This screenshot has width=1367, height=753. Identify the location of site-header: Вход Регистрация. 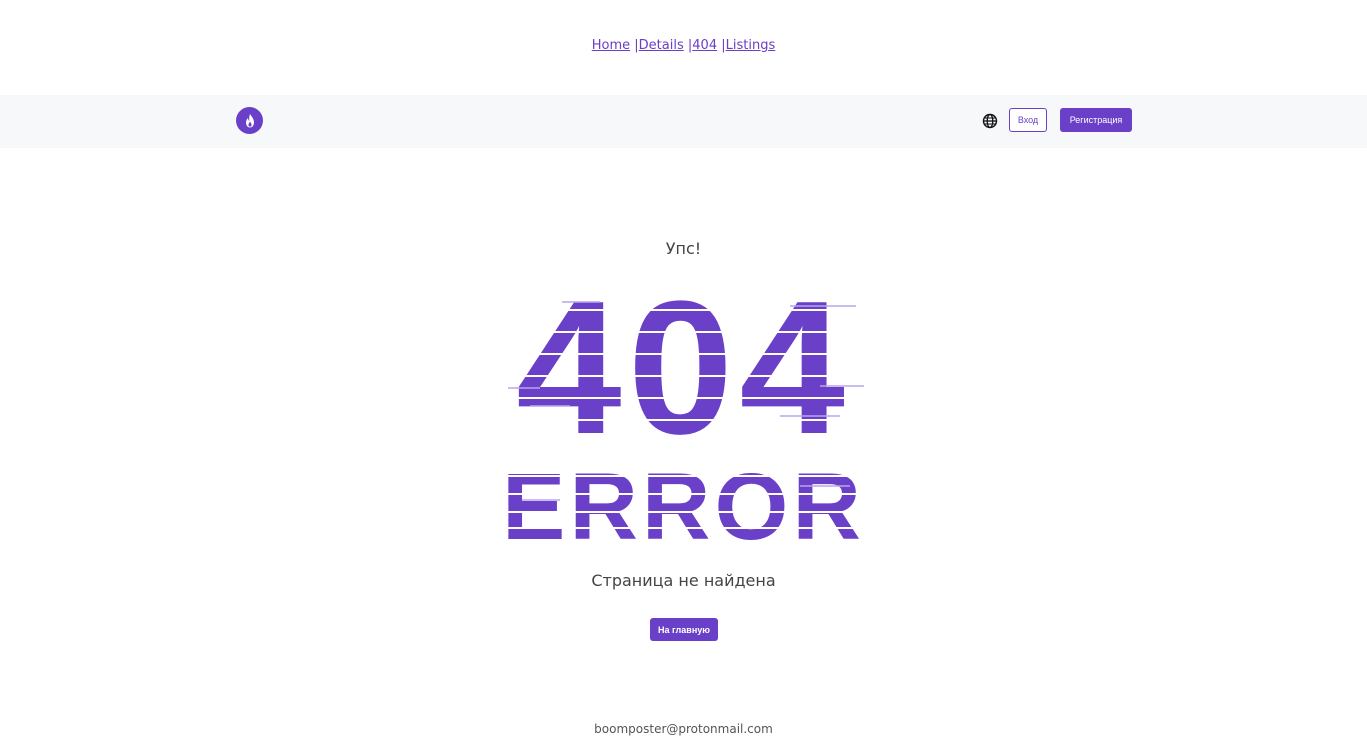
(683, 121).